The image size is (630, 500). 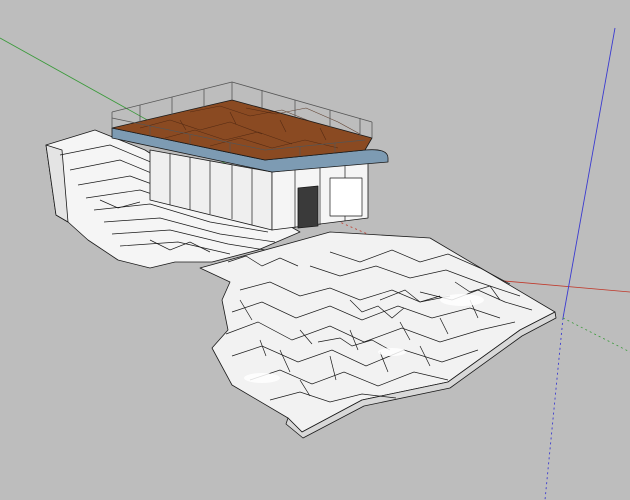 What do you see at coordinates (554, 408) in the screenshot?
I see `blue-axis-dotted` at bounding box center [554, 408].